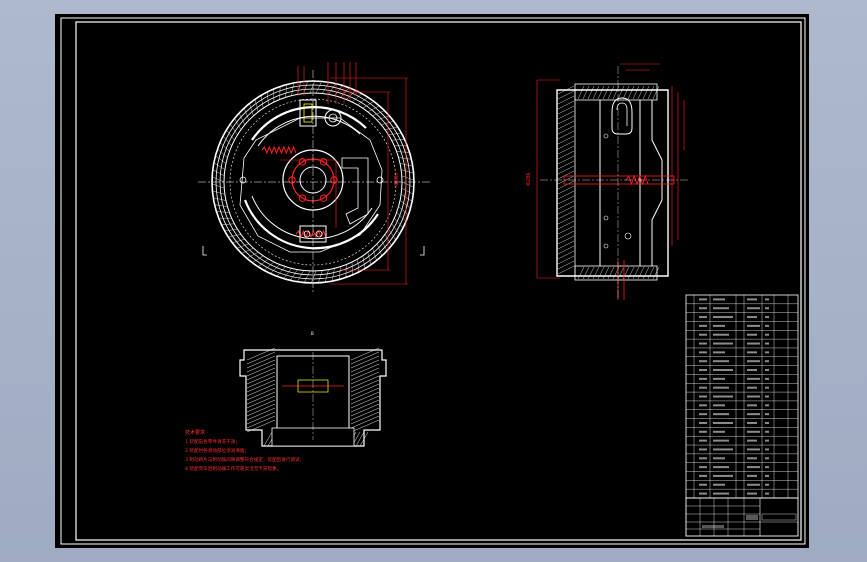  Describe the element at coordinates (212, 441) in the screenshot. I see `note-line: 1.装配前各零件清洗干净；` at that location.